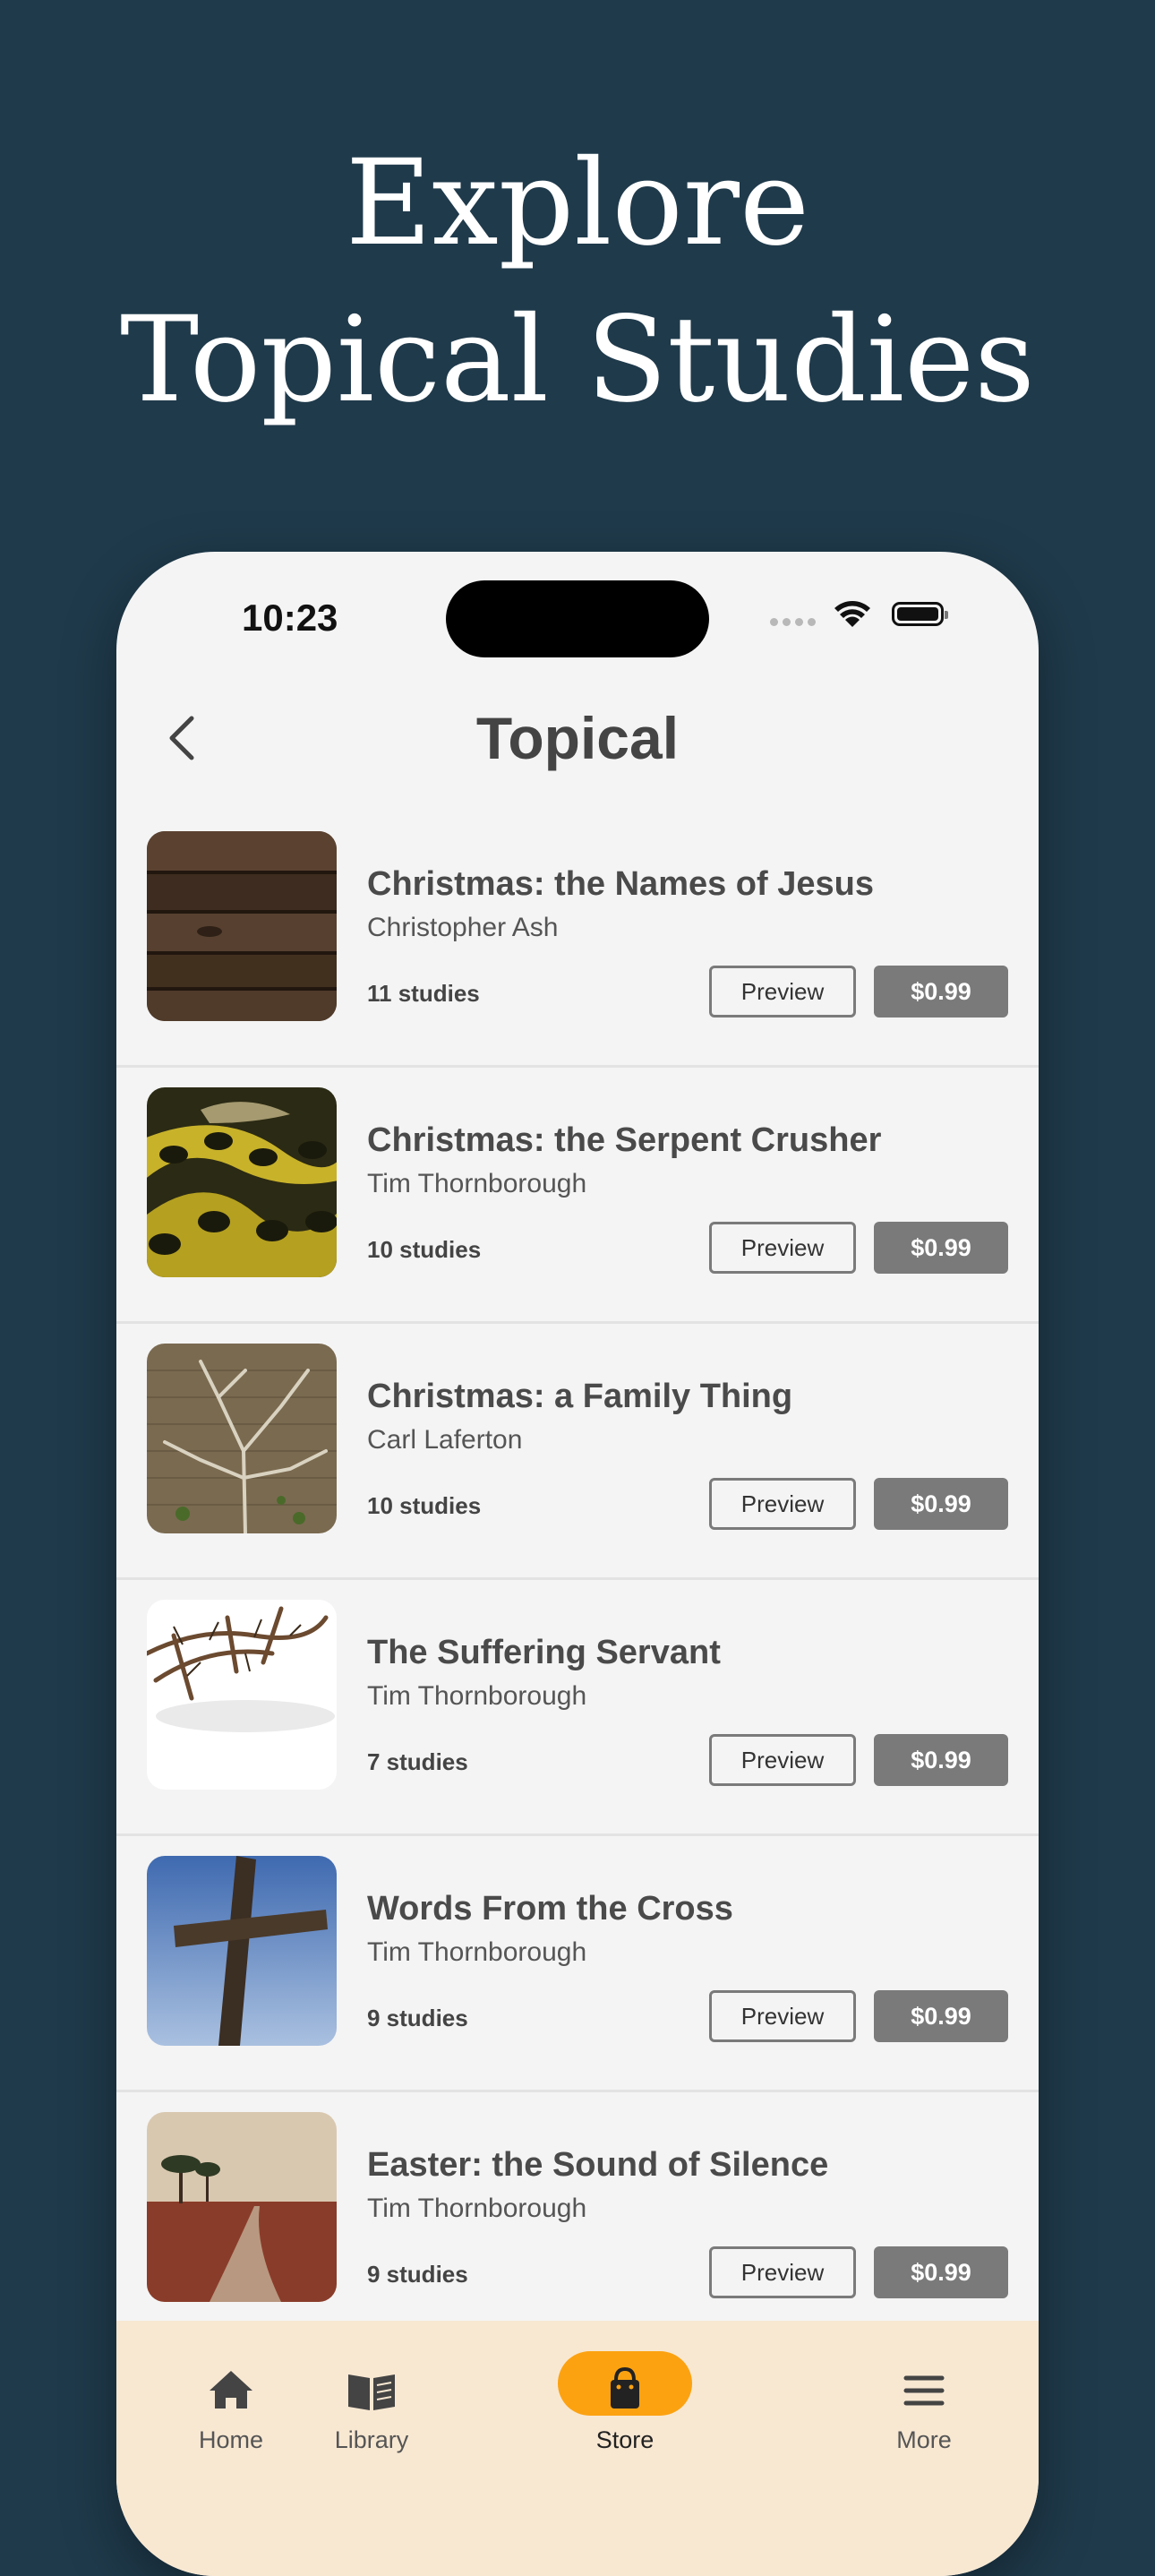  Describe the element at coordinates (625, 2387) in the screenshot. I see `shopping-bag-icon` at that location.